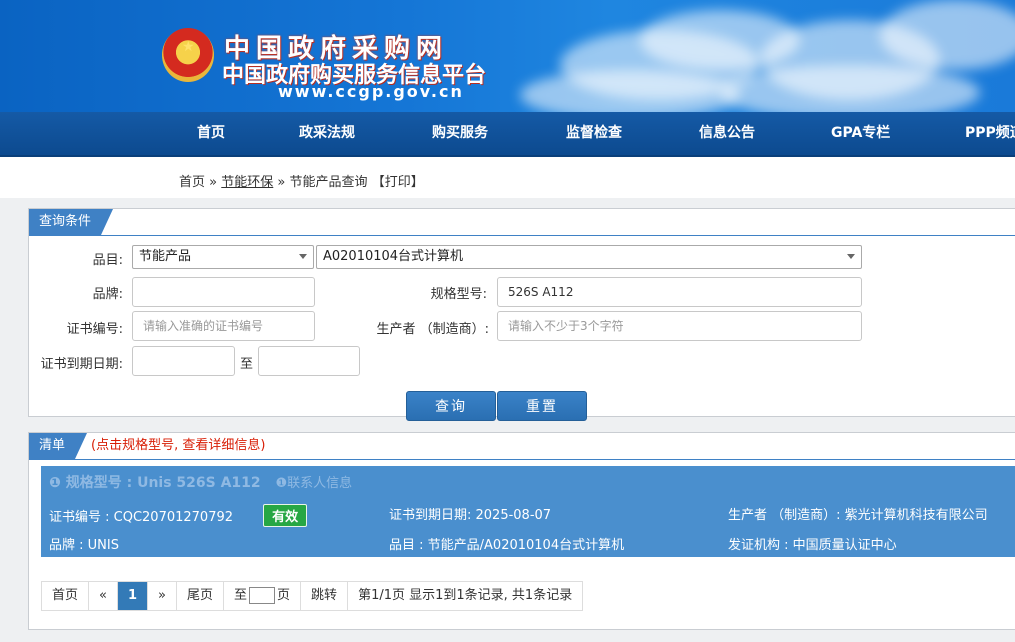 This screenshot has width=1015, height=642. What do you see at coordinates (371, 91) in the screenshot?
I see `site-url: www.ccgp.gov.cn` at bounding box center [371, 91].